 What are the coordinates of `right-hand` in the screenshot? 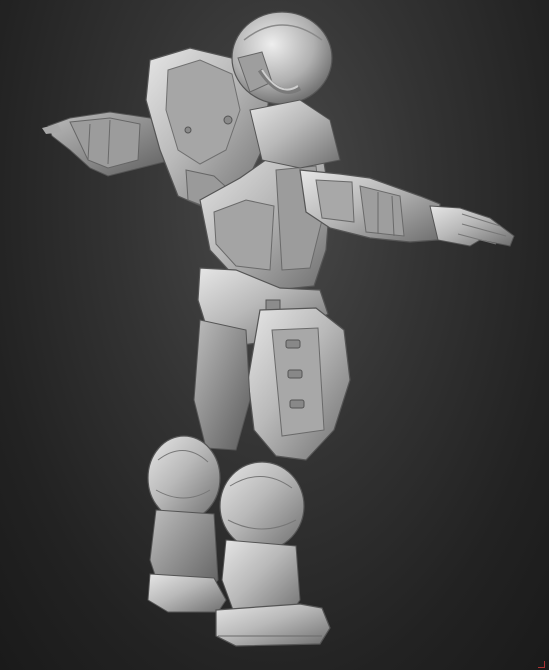 It's located at (472, 226).